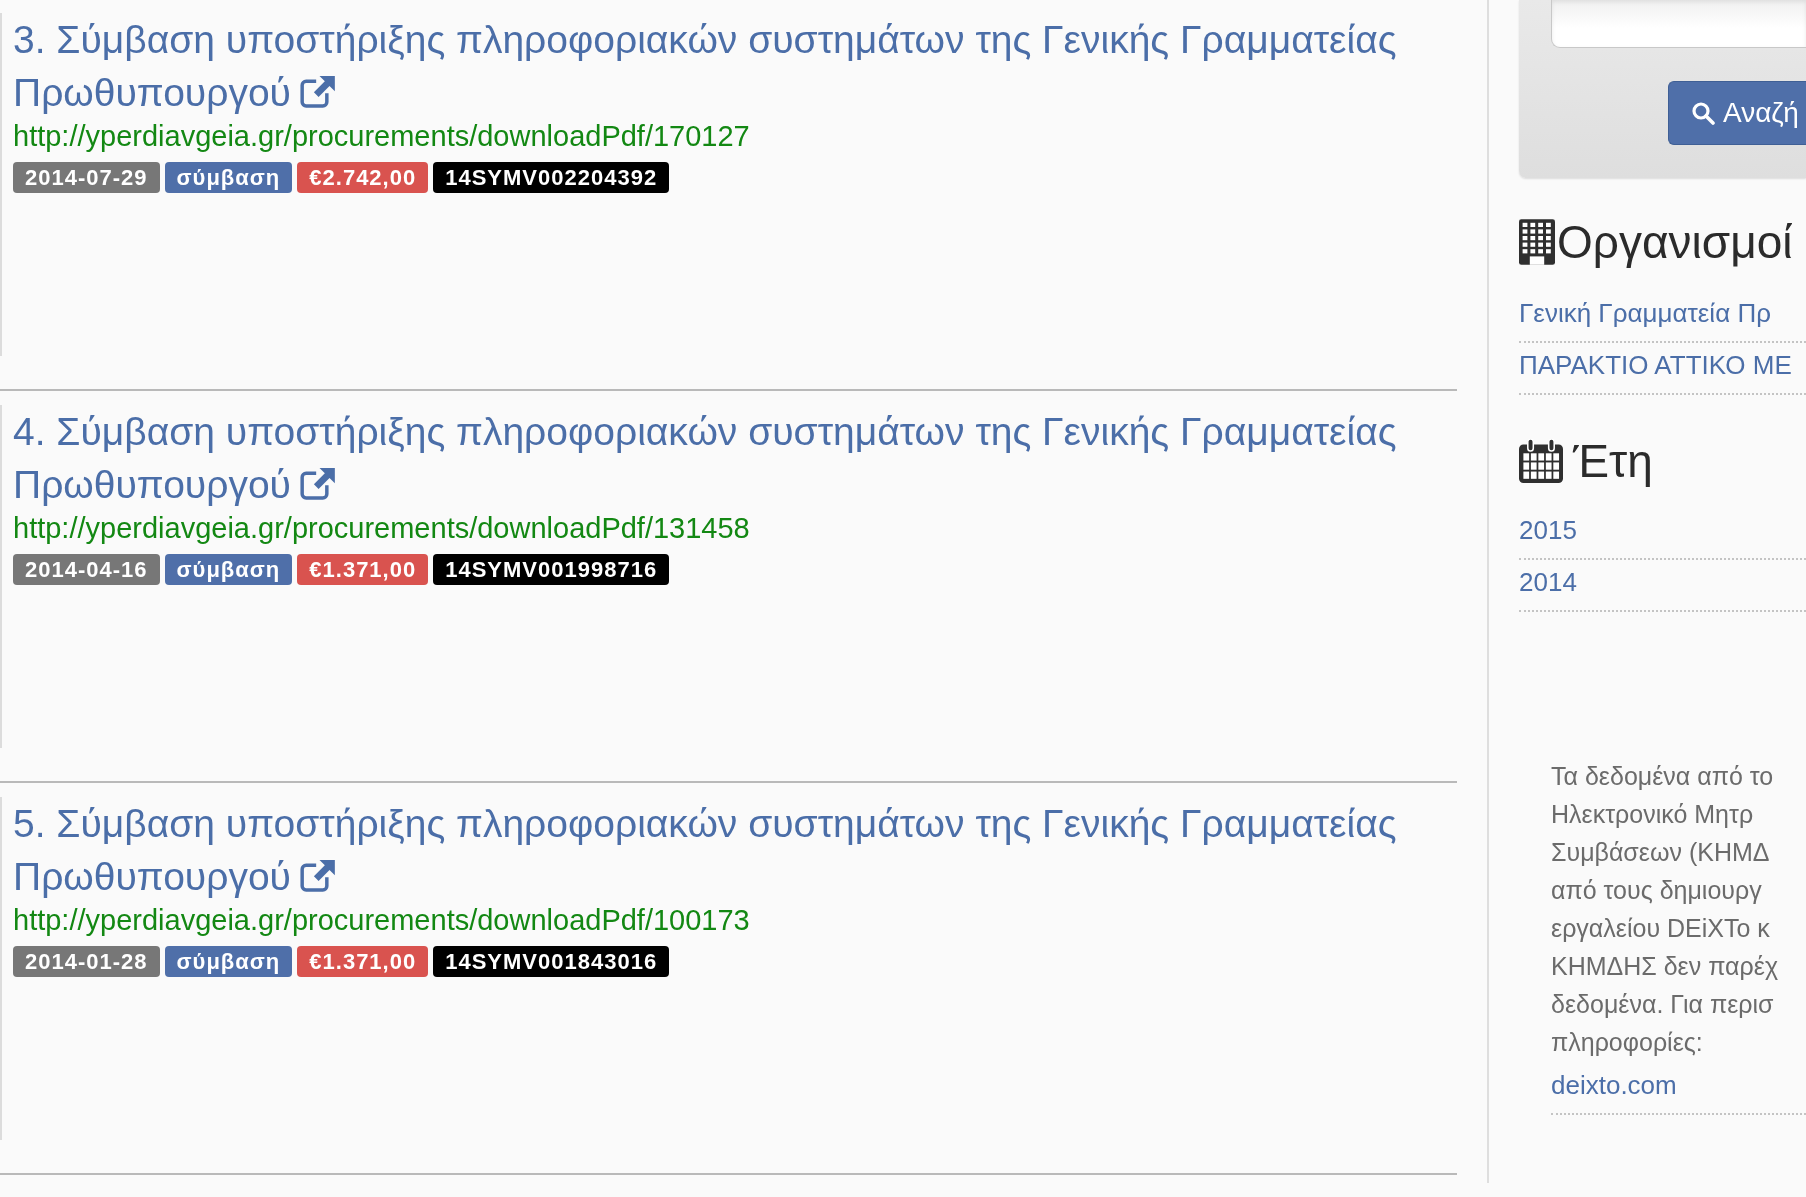 This screenshot has width=1806, height=1197. I want to click on search-icon, so click(1703, 113).